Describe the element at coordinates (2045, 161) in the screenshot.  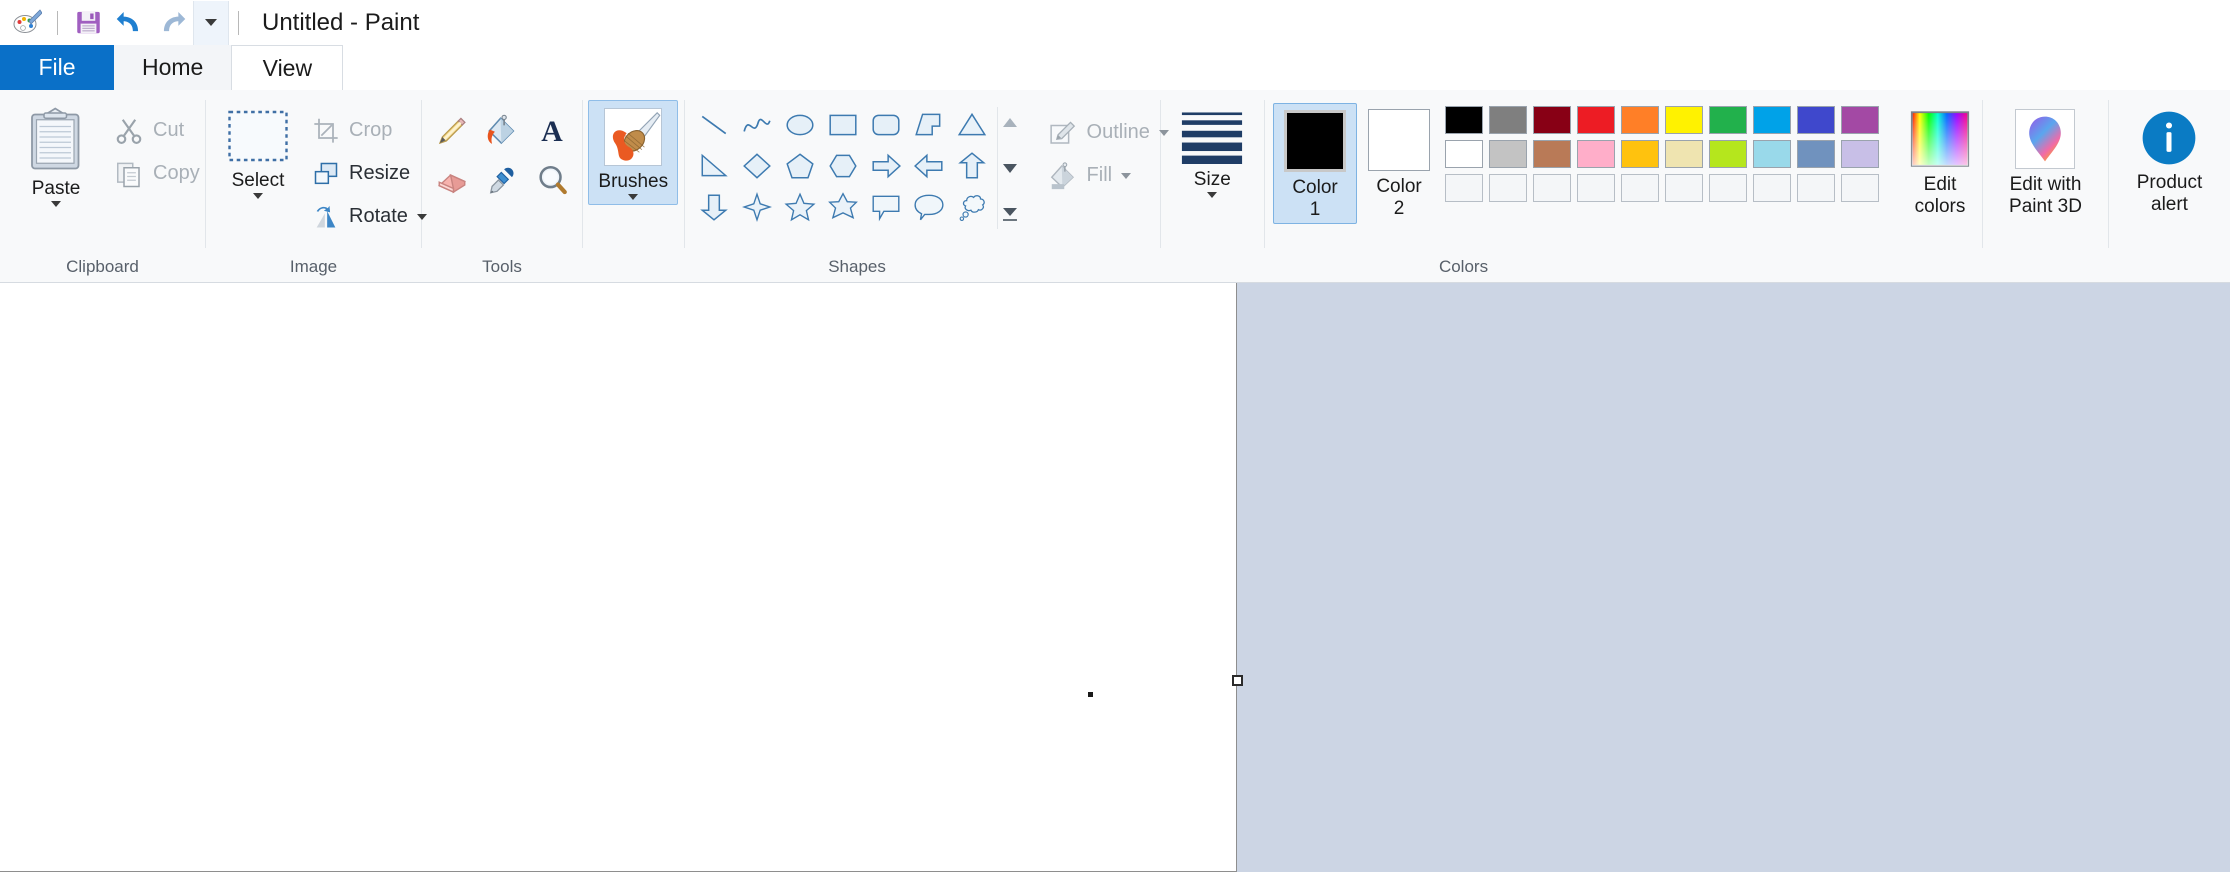
I see `edit-with-paint3d-button: Edit with Paint 3D` at that location.